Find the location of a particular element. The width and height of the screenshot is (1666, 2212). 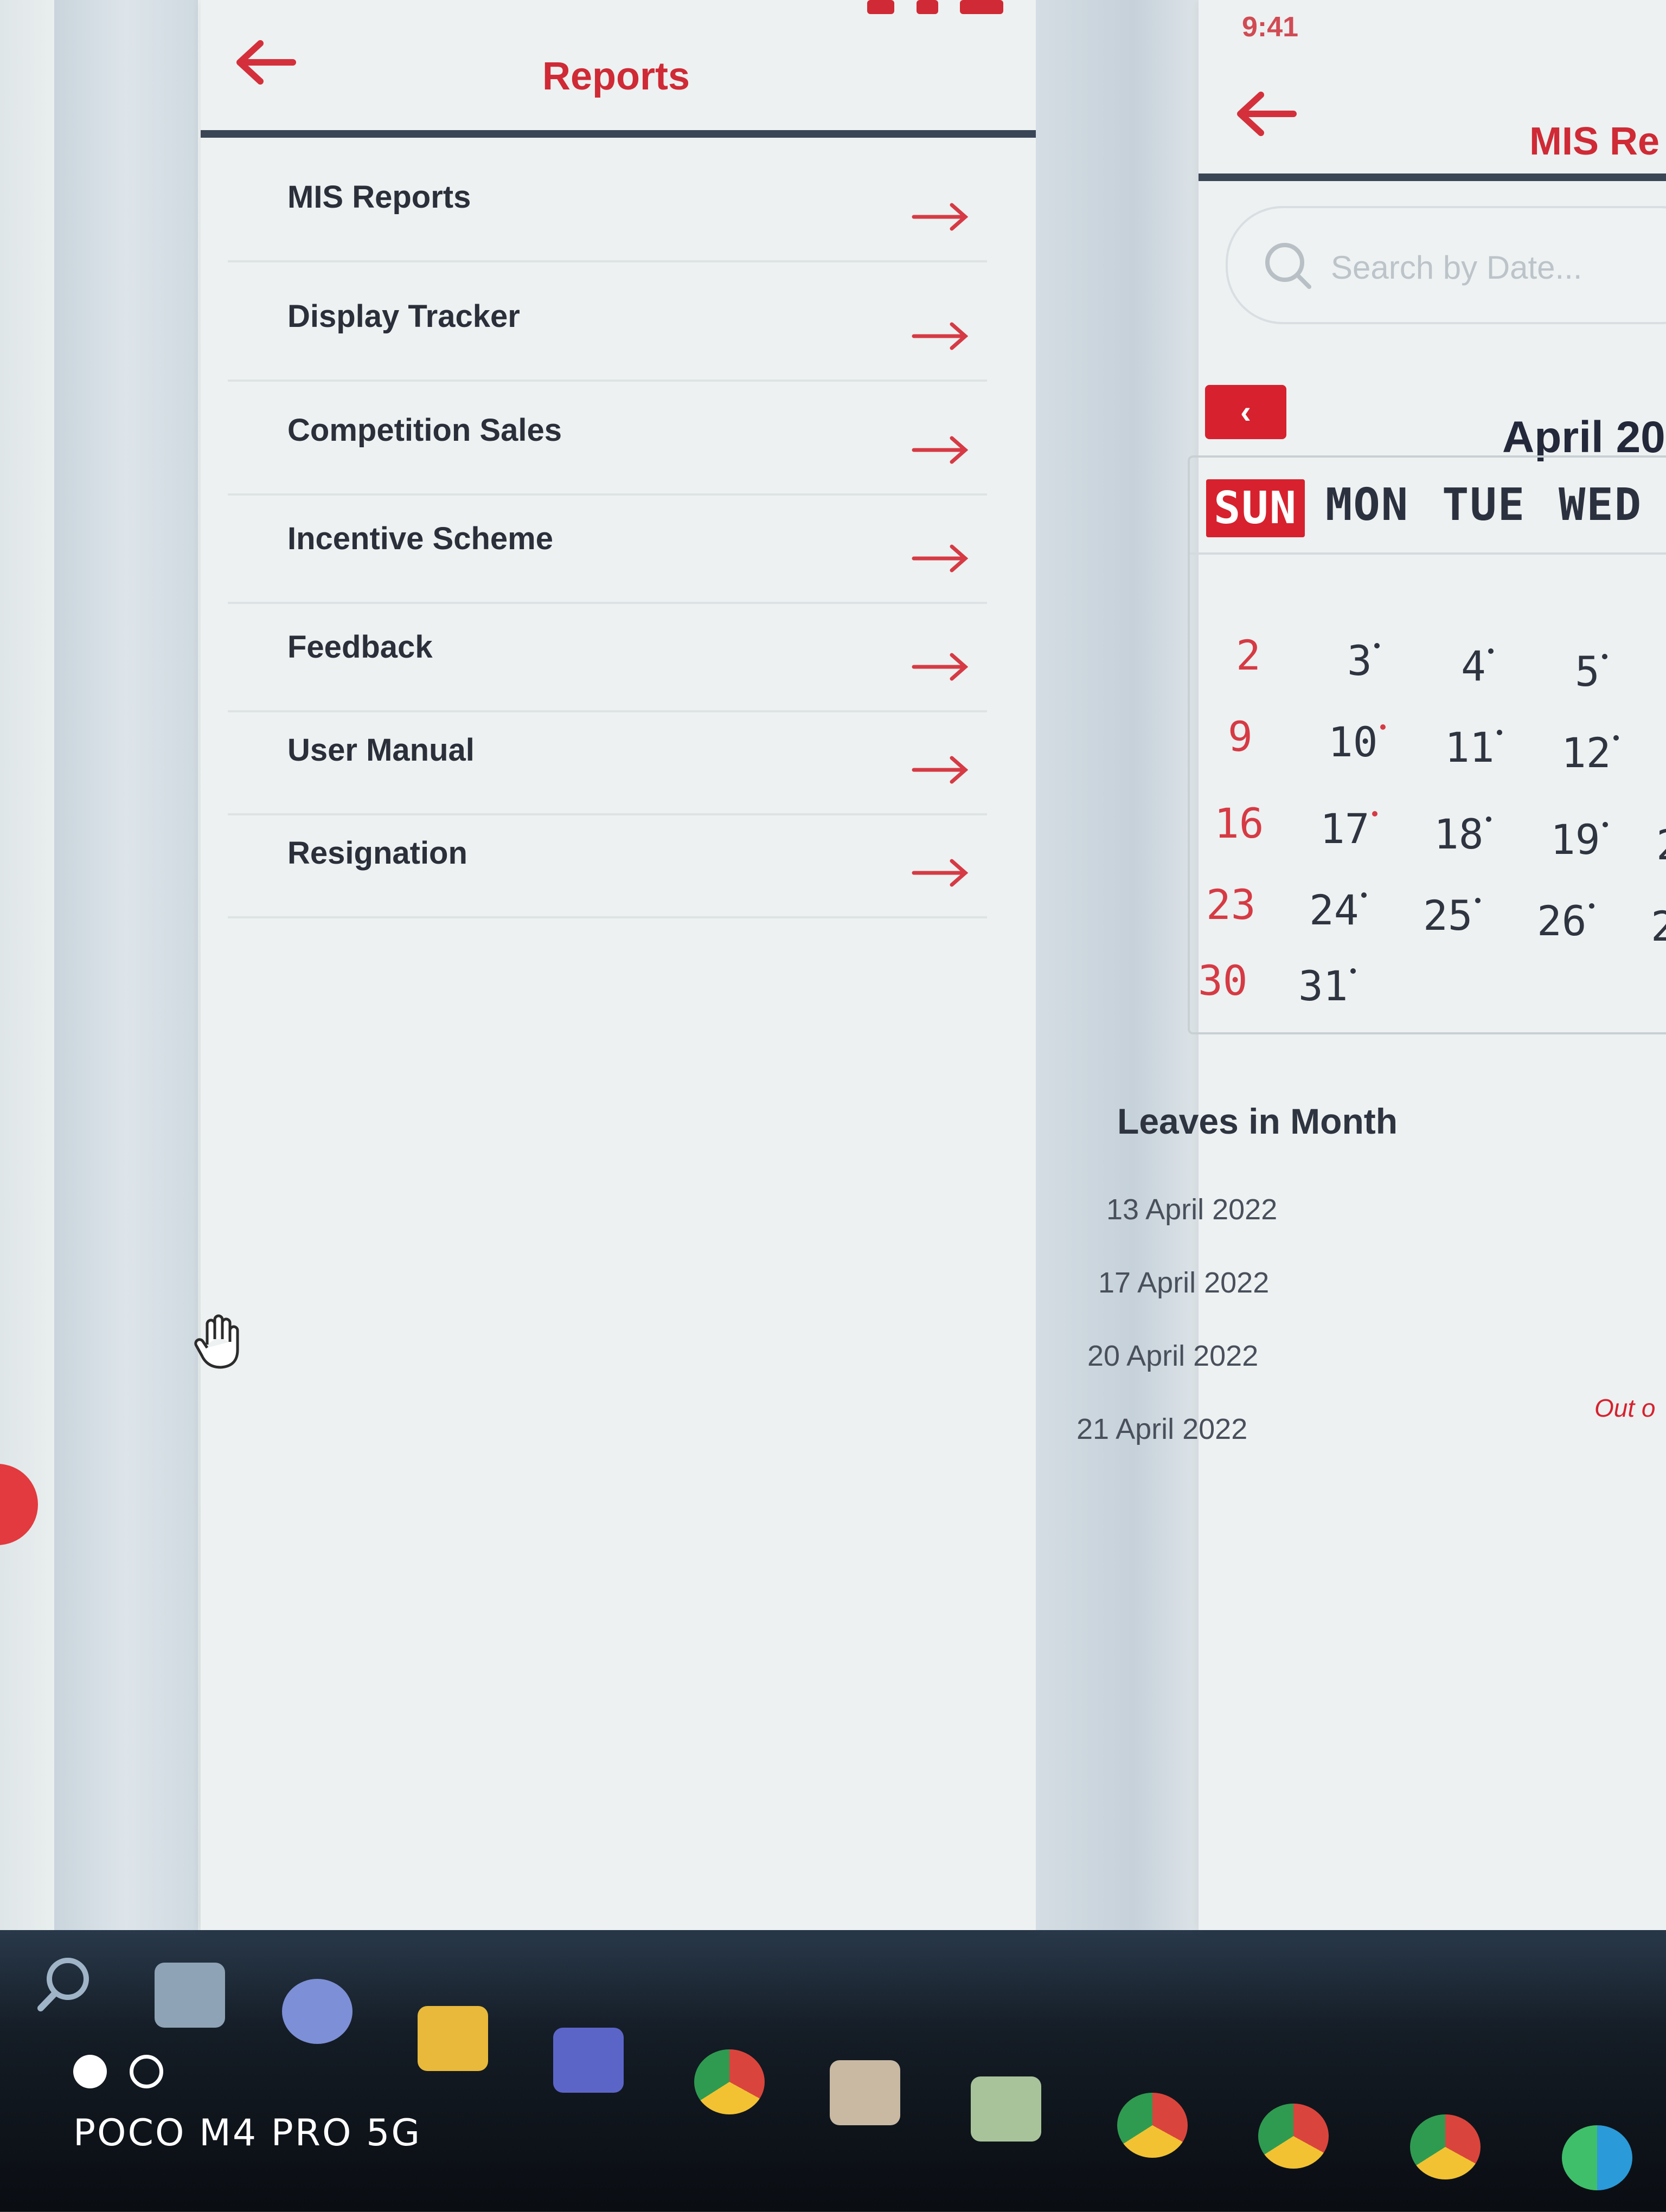

leave-date: 17 April 2022 is located at coordinates (1184, 1282).